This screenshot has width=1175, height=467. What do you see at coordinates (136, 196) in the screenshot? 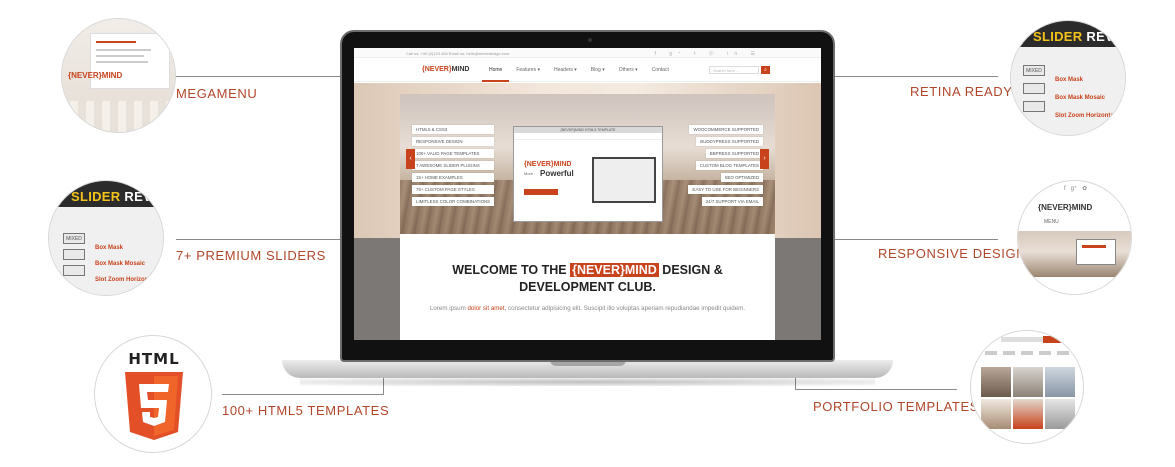
I see `slider-rev-logo-b: REV` at bounding box center [136, 196].